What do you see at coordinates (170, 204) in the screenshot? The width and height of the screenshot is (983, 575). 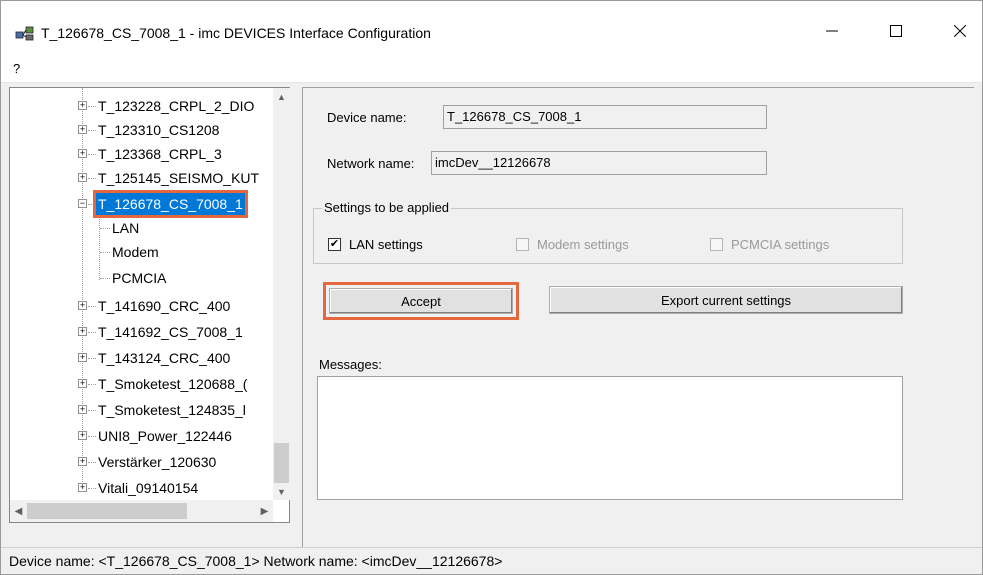 I see `tree-item-label: T_126678_CS_7008_1` at bounding box center [170, 204].